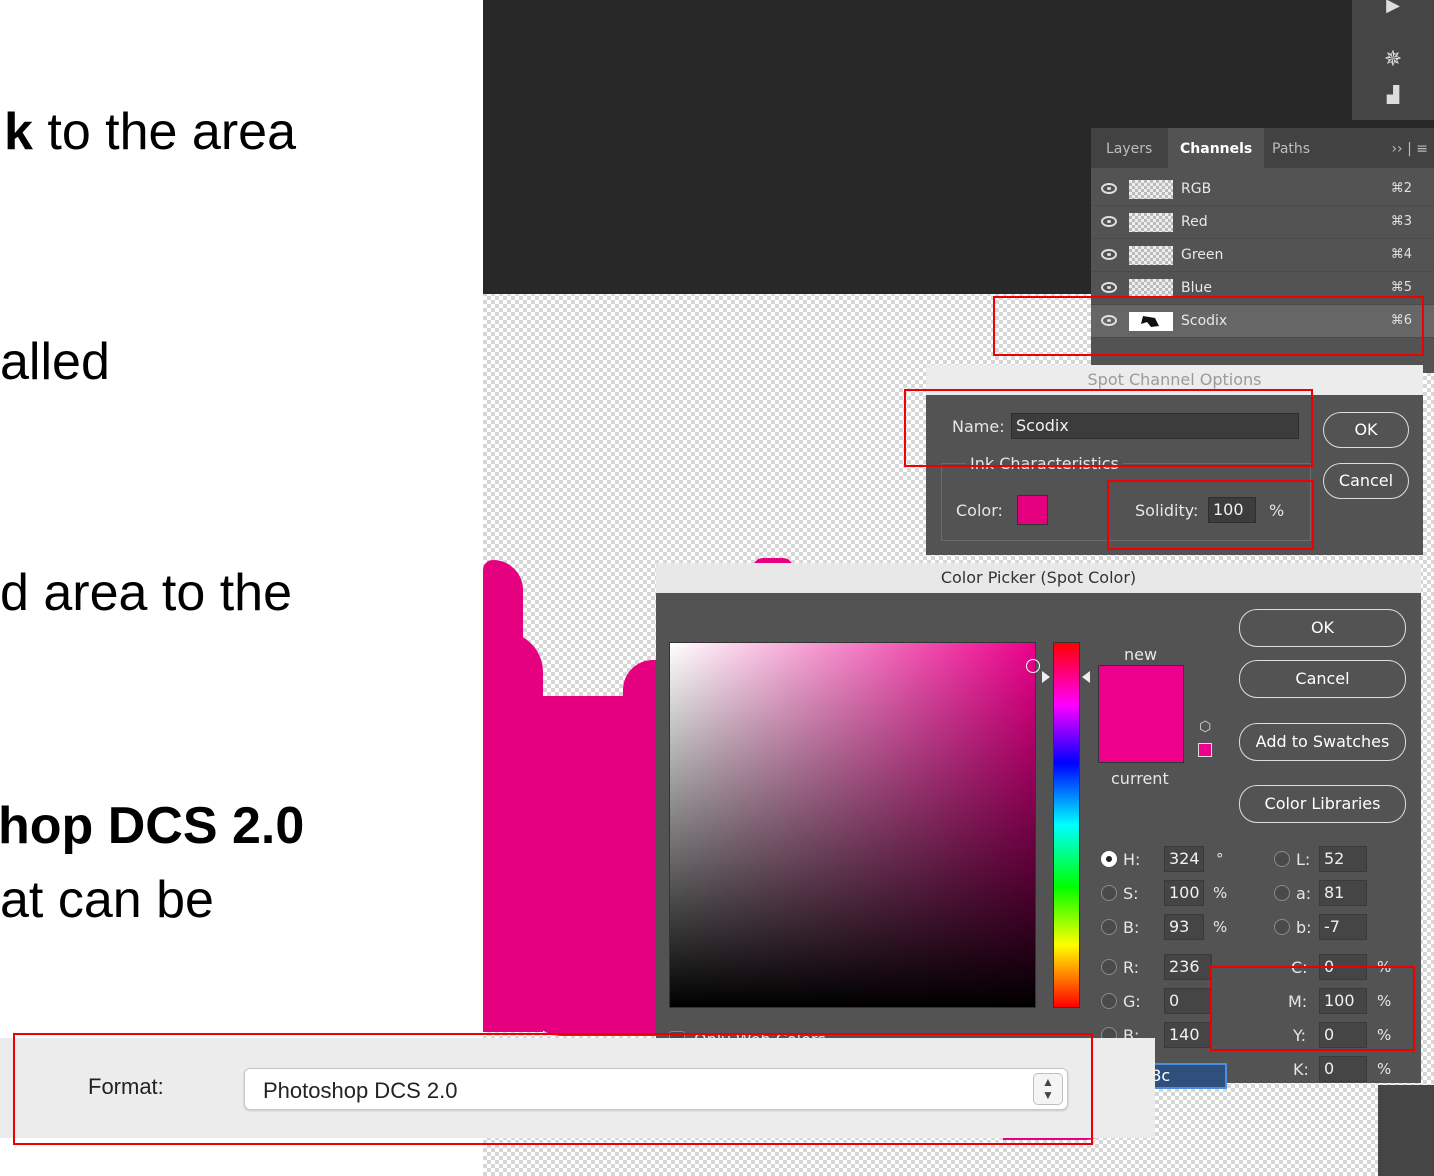  Describe the element at coordinates (1343, 1069) in the screenshot. I see `k-field: 0` at that location.